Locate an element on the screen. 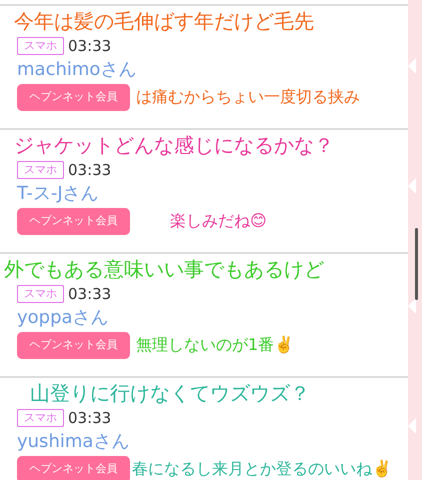  user-name: T-ス-Jさん is located at coordinates (58, 194).